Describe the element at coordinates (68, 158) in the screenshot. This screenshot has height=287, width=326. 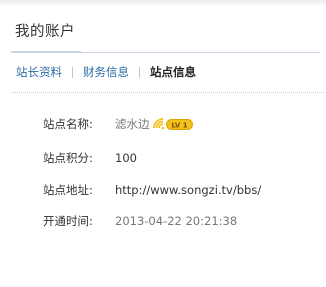
I see `site-points-label: 站点积分:` at that location.